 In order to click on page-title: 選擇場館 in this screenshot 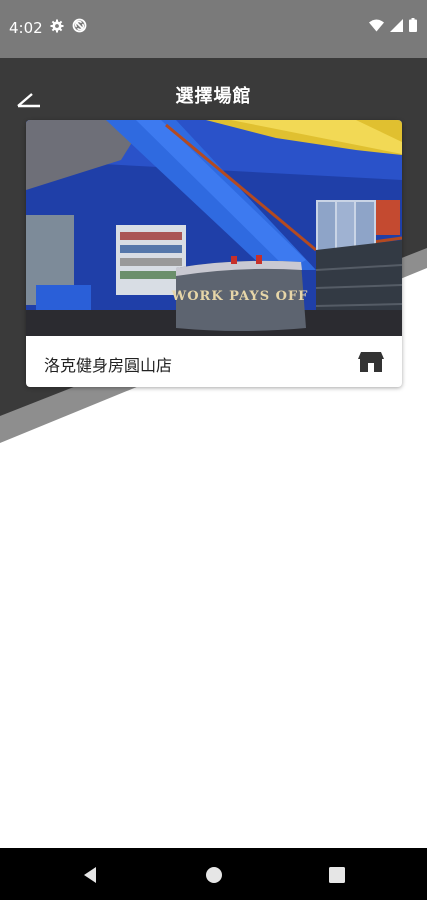, I will do `click(213, 96)`.